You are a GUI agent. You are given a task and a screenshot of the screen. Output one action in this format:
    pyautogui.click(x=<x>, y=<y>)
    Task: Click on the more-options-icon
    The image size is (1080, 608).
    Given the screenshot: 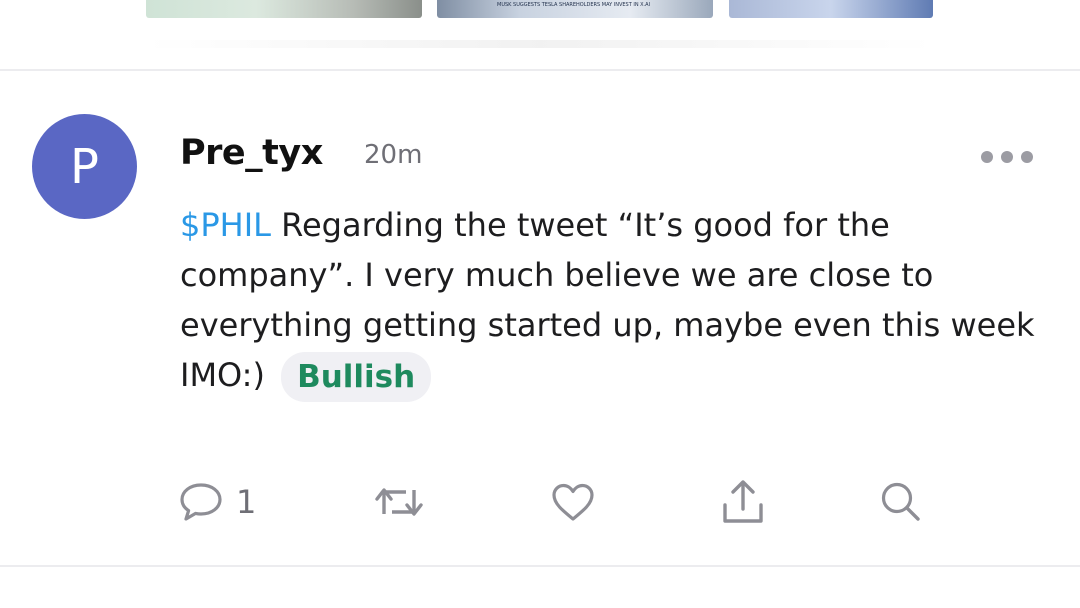 What is the action you would take?
    pyautogui.click(x=1007, y=157)
    